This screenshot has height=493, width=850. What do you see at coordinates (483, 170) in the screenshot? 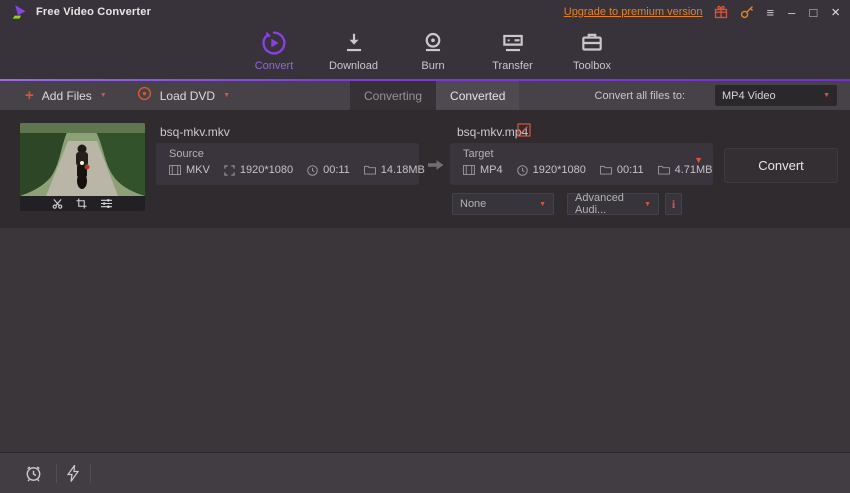
I see `format-meta: MP4` at bounding box center [483, 170].